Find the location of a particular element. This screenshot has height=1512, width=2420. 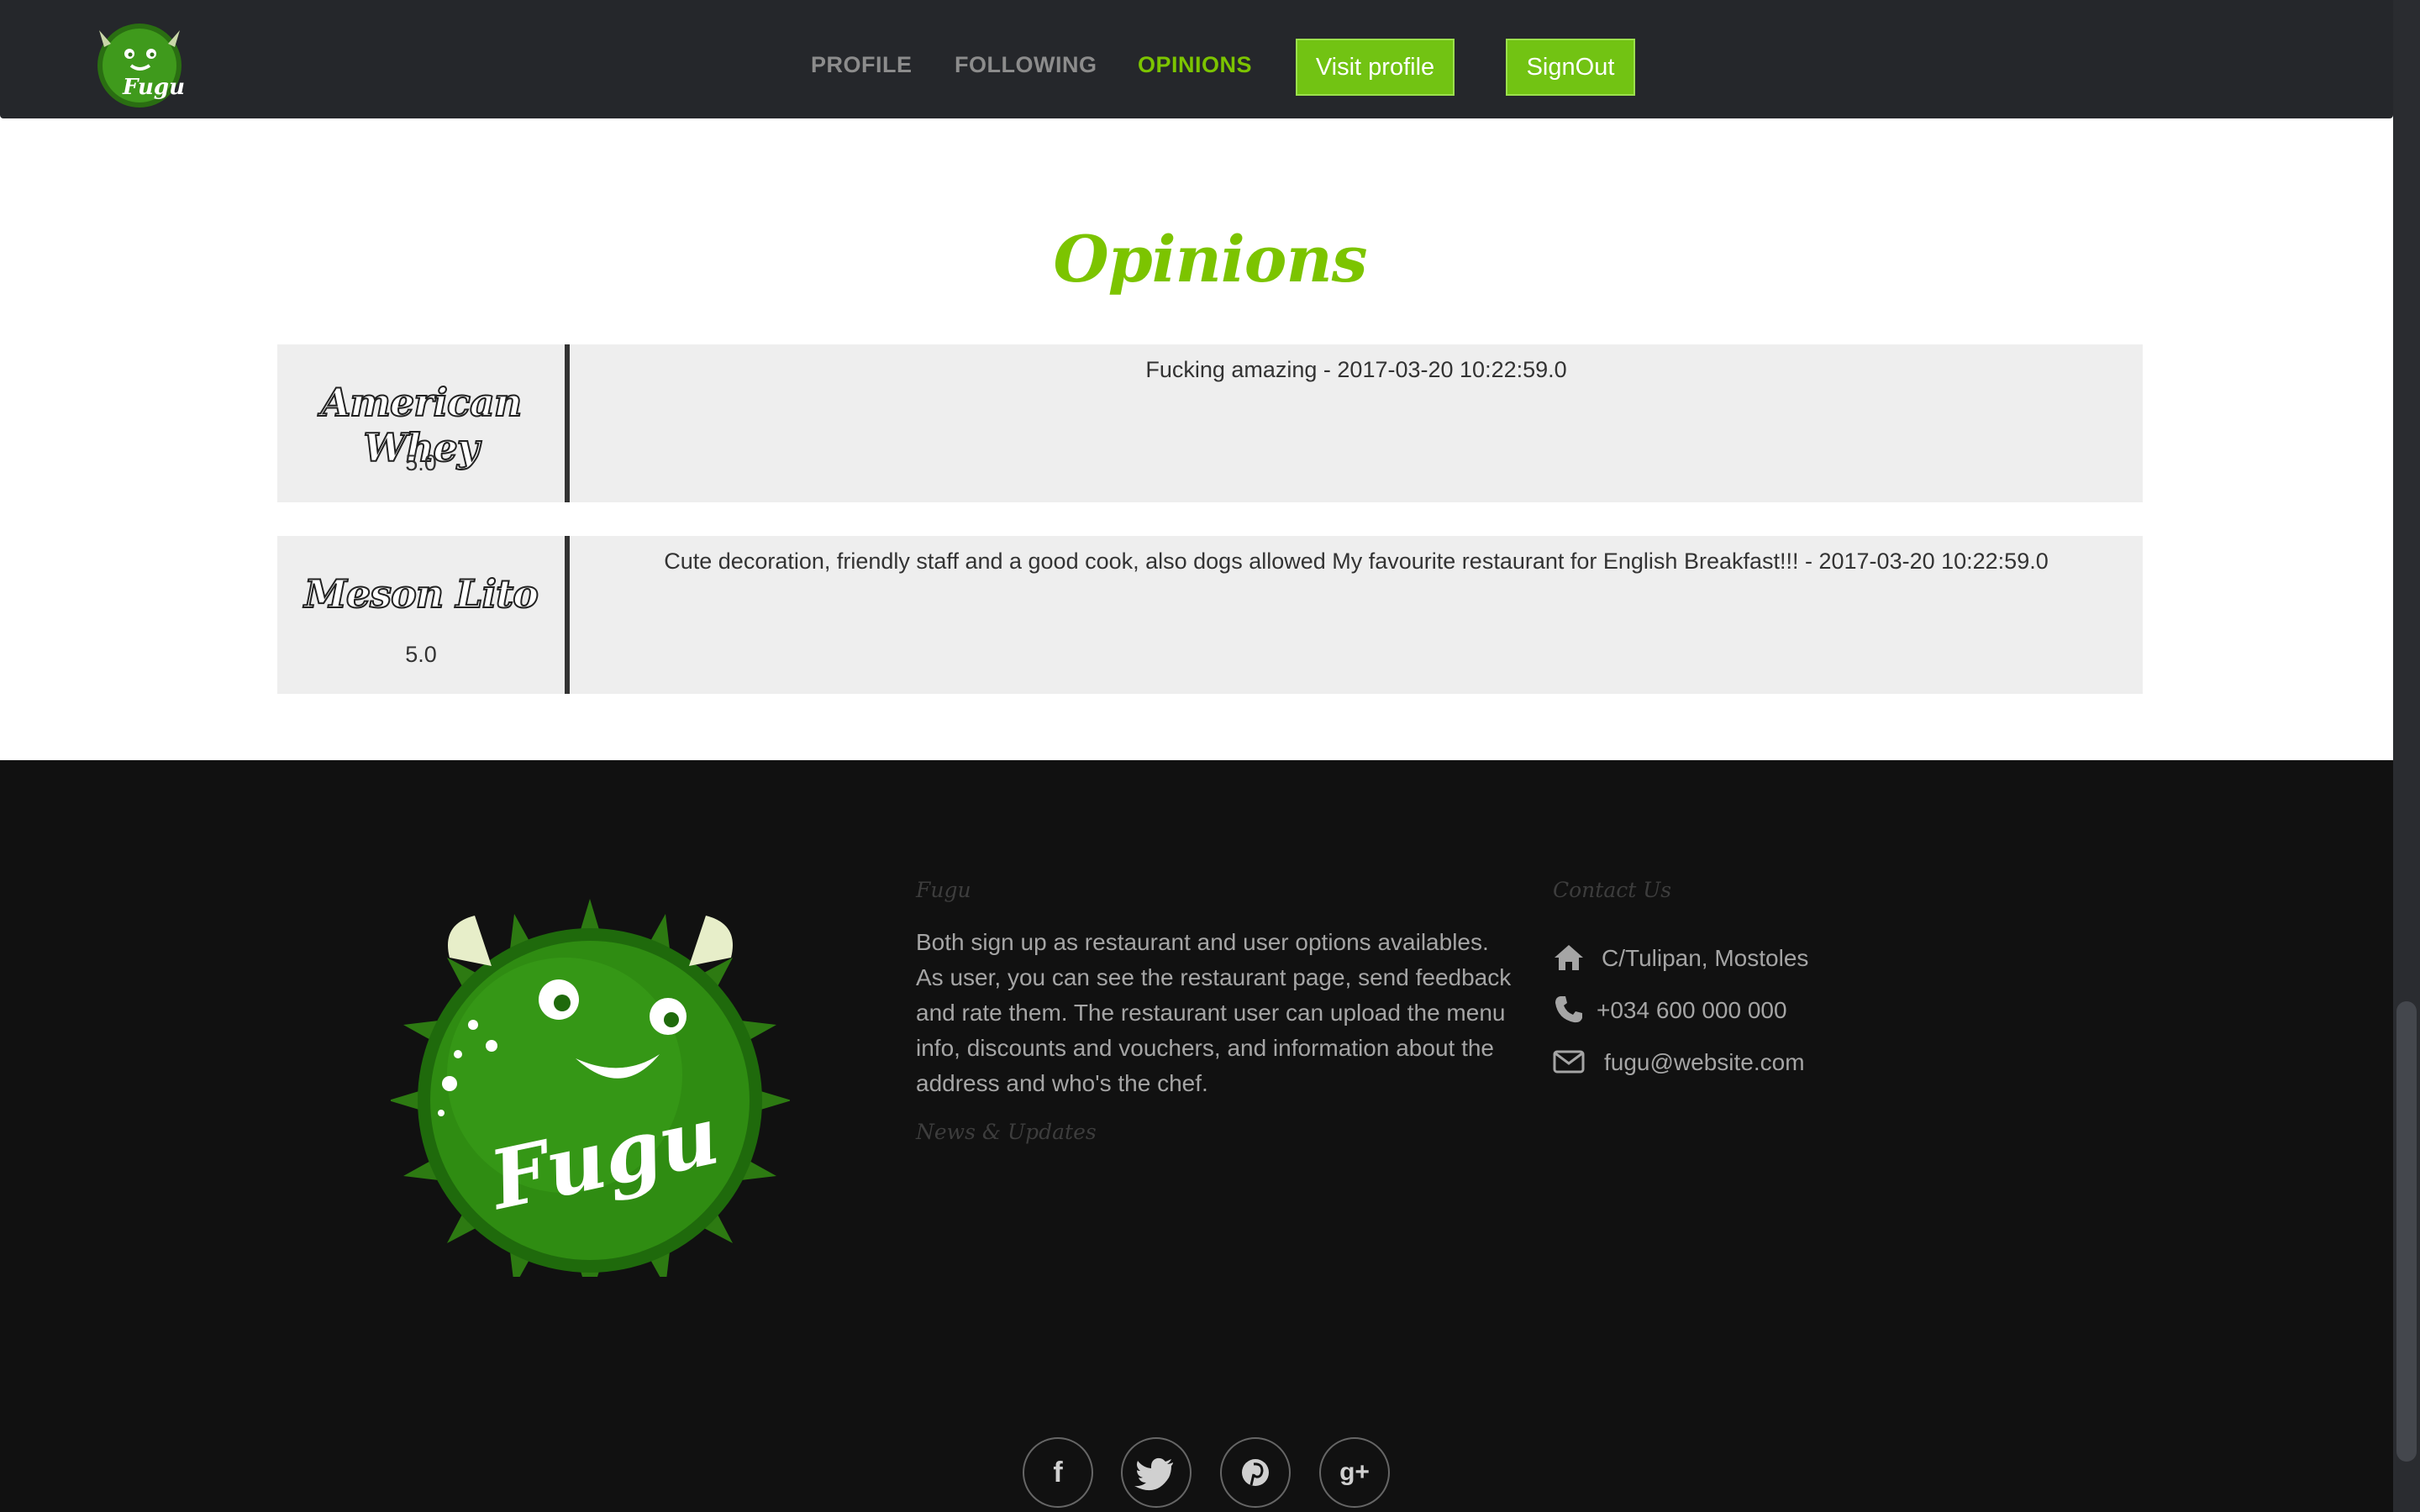

visit-profile-button: Visit profile is located at coordinates (1376, 67).